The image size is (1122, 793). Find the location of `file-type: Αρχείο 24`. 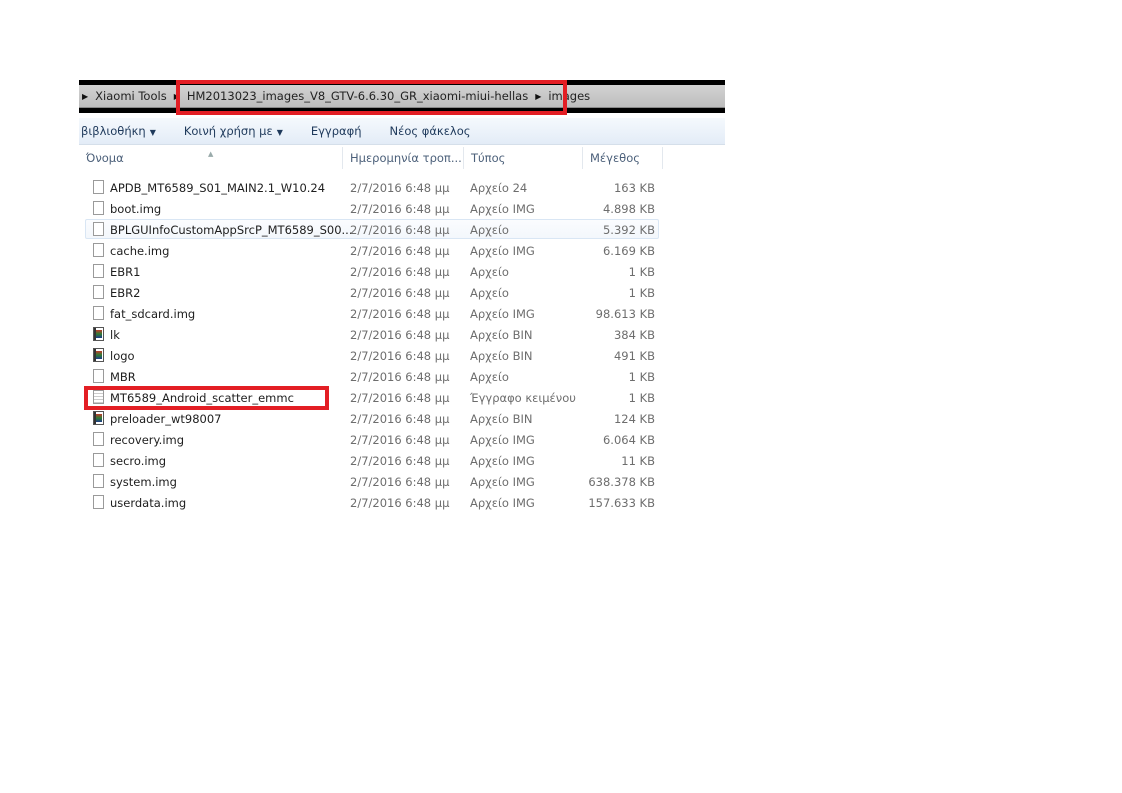

file-type: Αρχείο 24 is located at coordinates (499, 188).